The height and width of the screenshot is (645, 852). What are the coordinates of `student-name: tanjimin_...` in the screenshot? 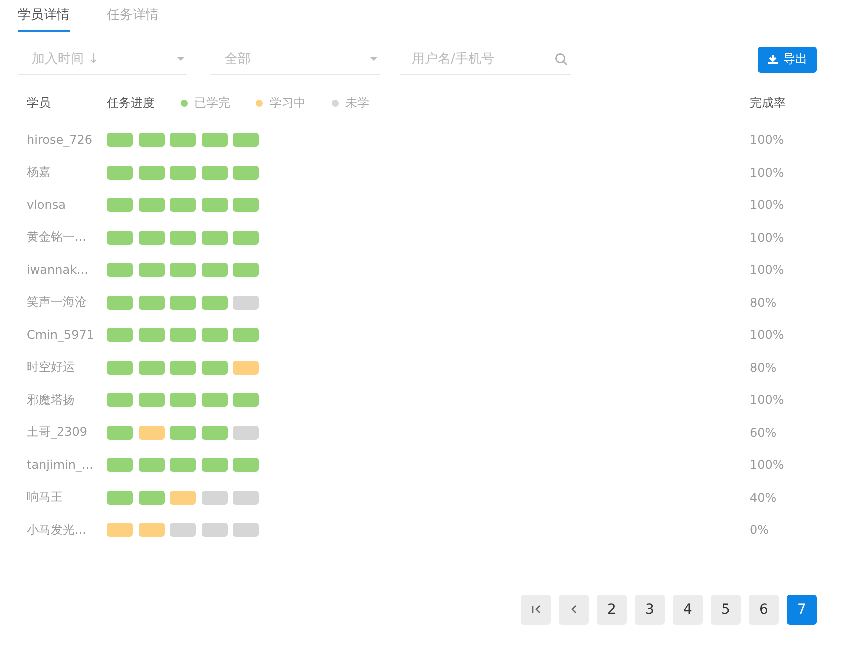 It's located at (60, 465).